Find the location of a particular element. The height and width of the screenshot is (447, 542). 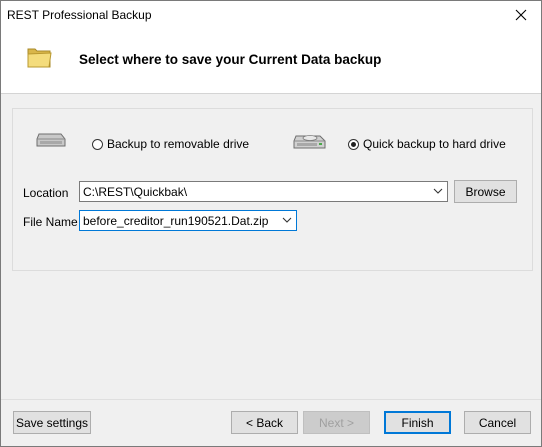

window-title: REST Professional Backup is located at coordinates (79, 15).